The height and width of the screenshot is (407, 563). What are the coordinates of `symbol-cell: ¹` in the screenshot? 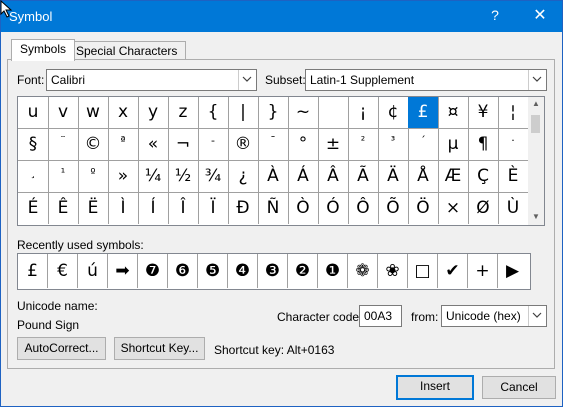 It's located at (63, 177).